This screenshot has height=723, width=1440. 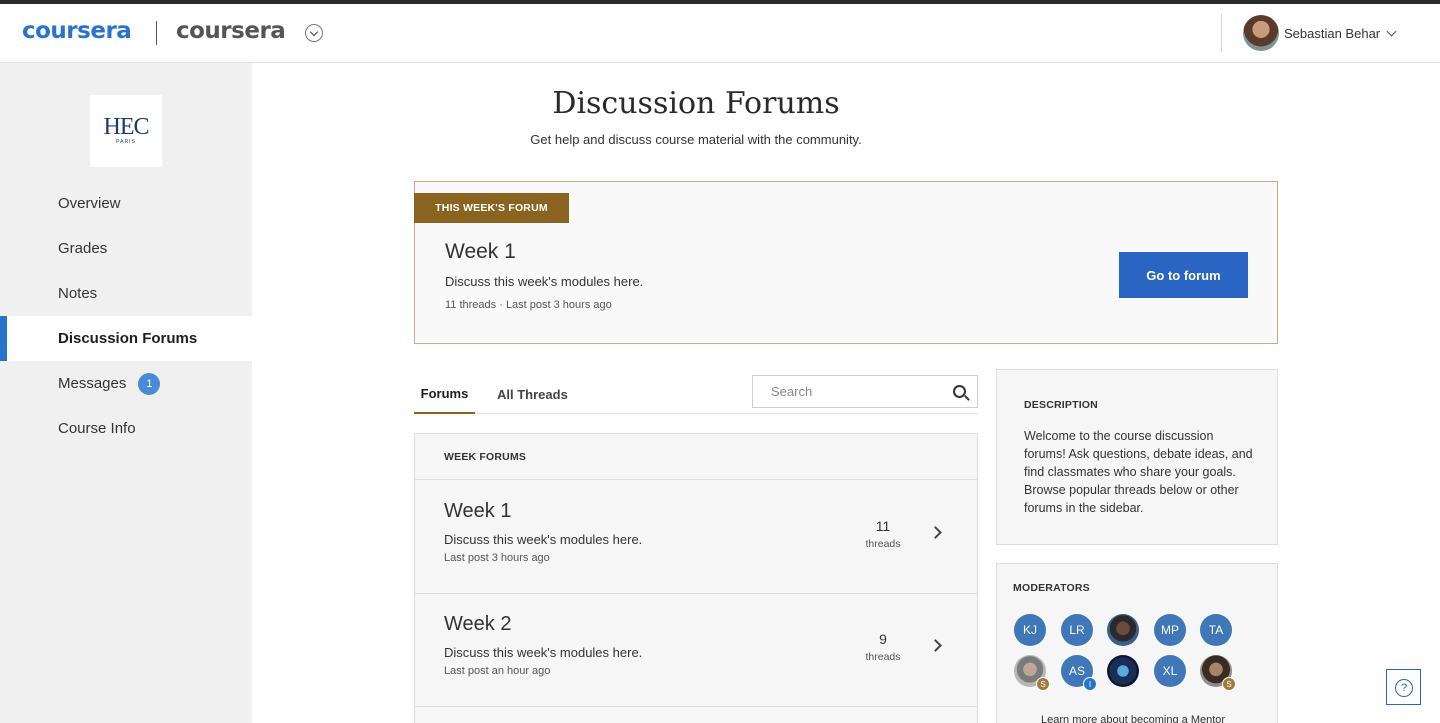 I want to click on user-menu: Sebastian Behar, so click(x=1320, y=33).